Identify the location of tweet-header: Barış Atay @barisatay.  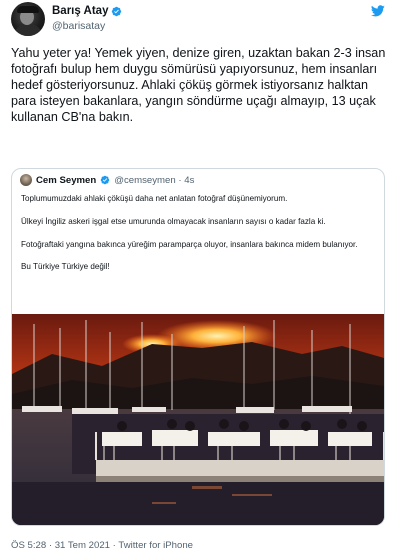
(198, 19).